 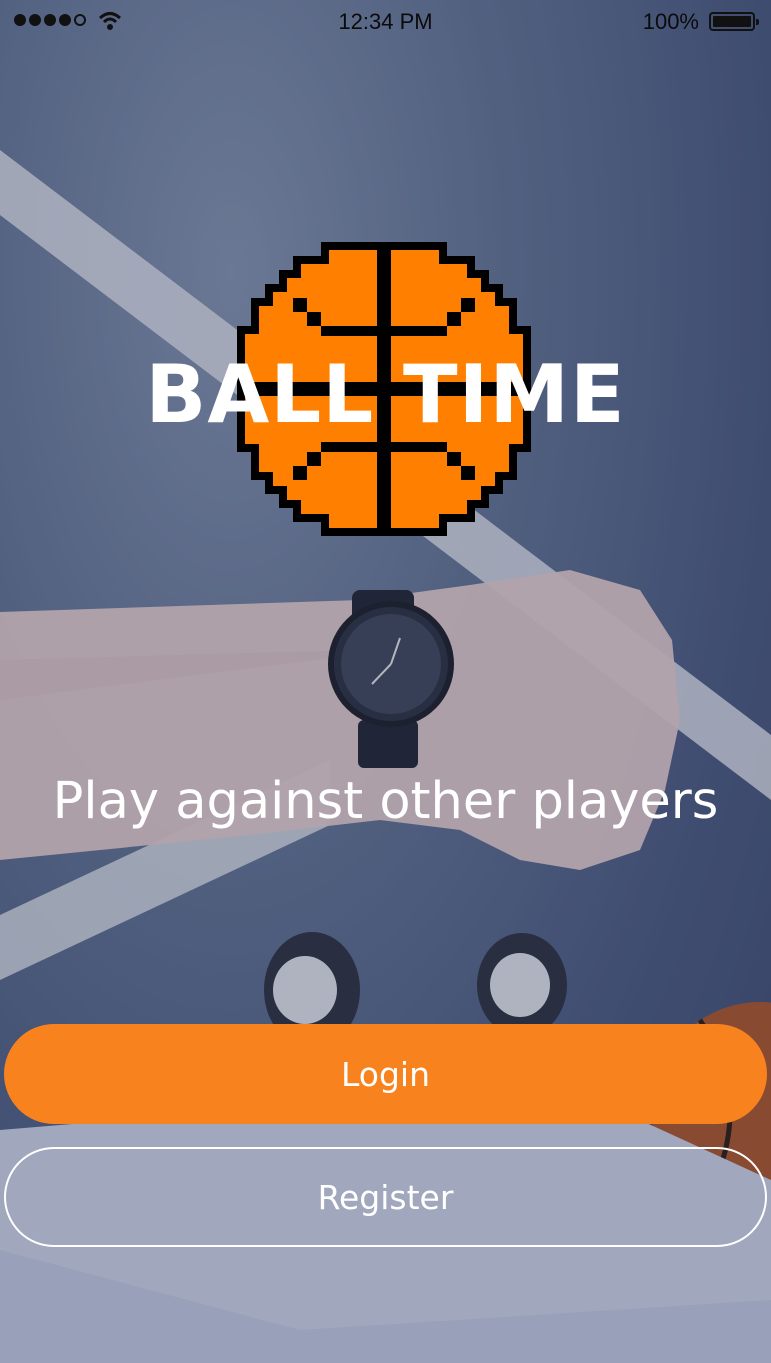 I want to click on register-button: Register, so click(x=385, y=1197).